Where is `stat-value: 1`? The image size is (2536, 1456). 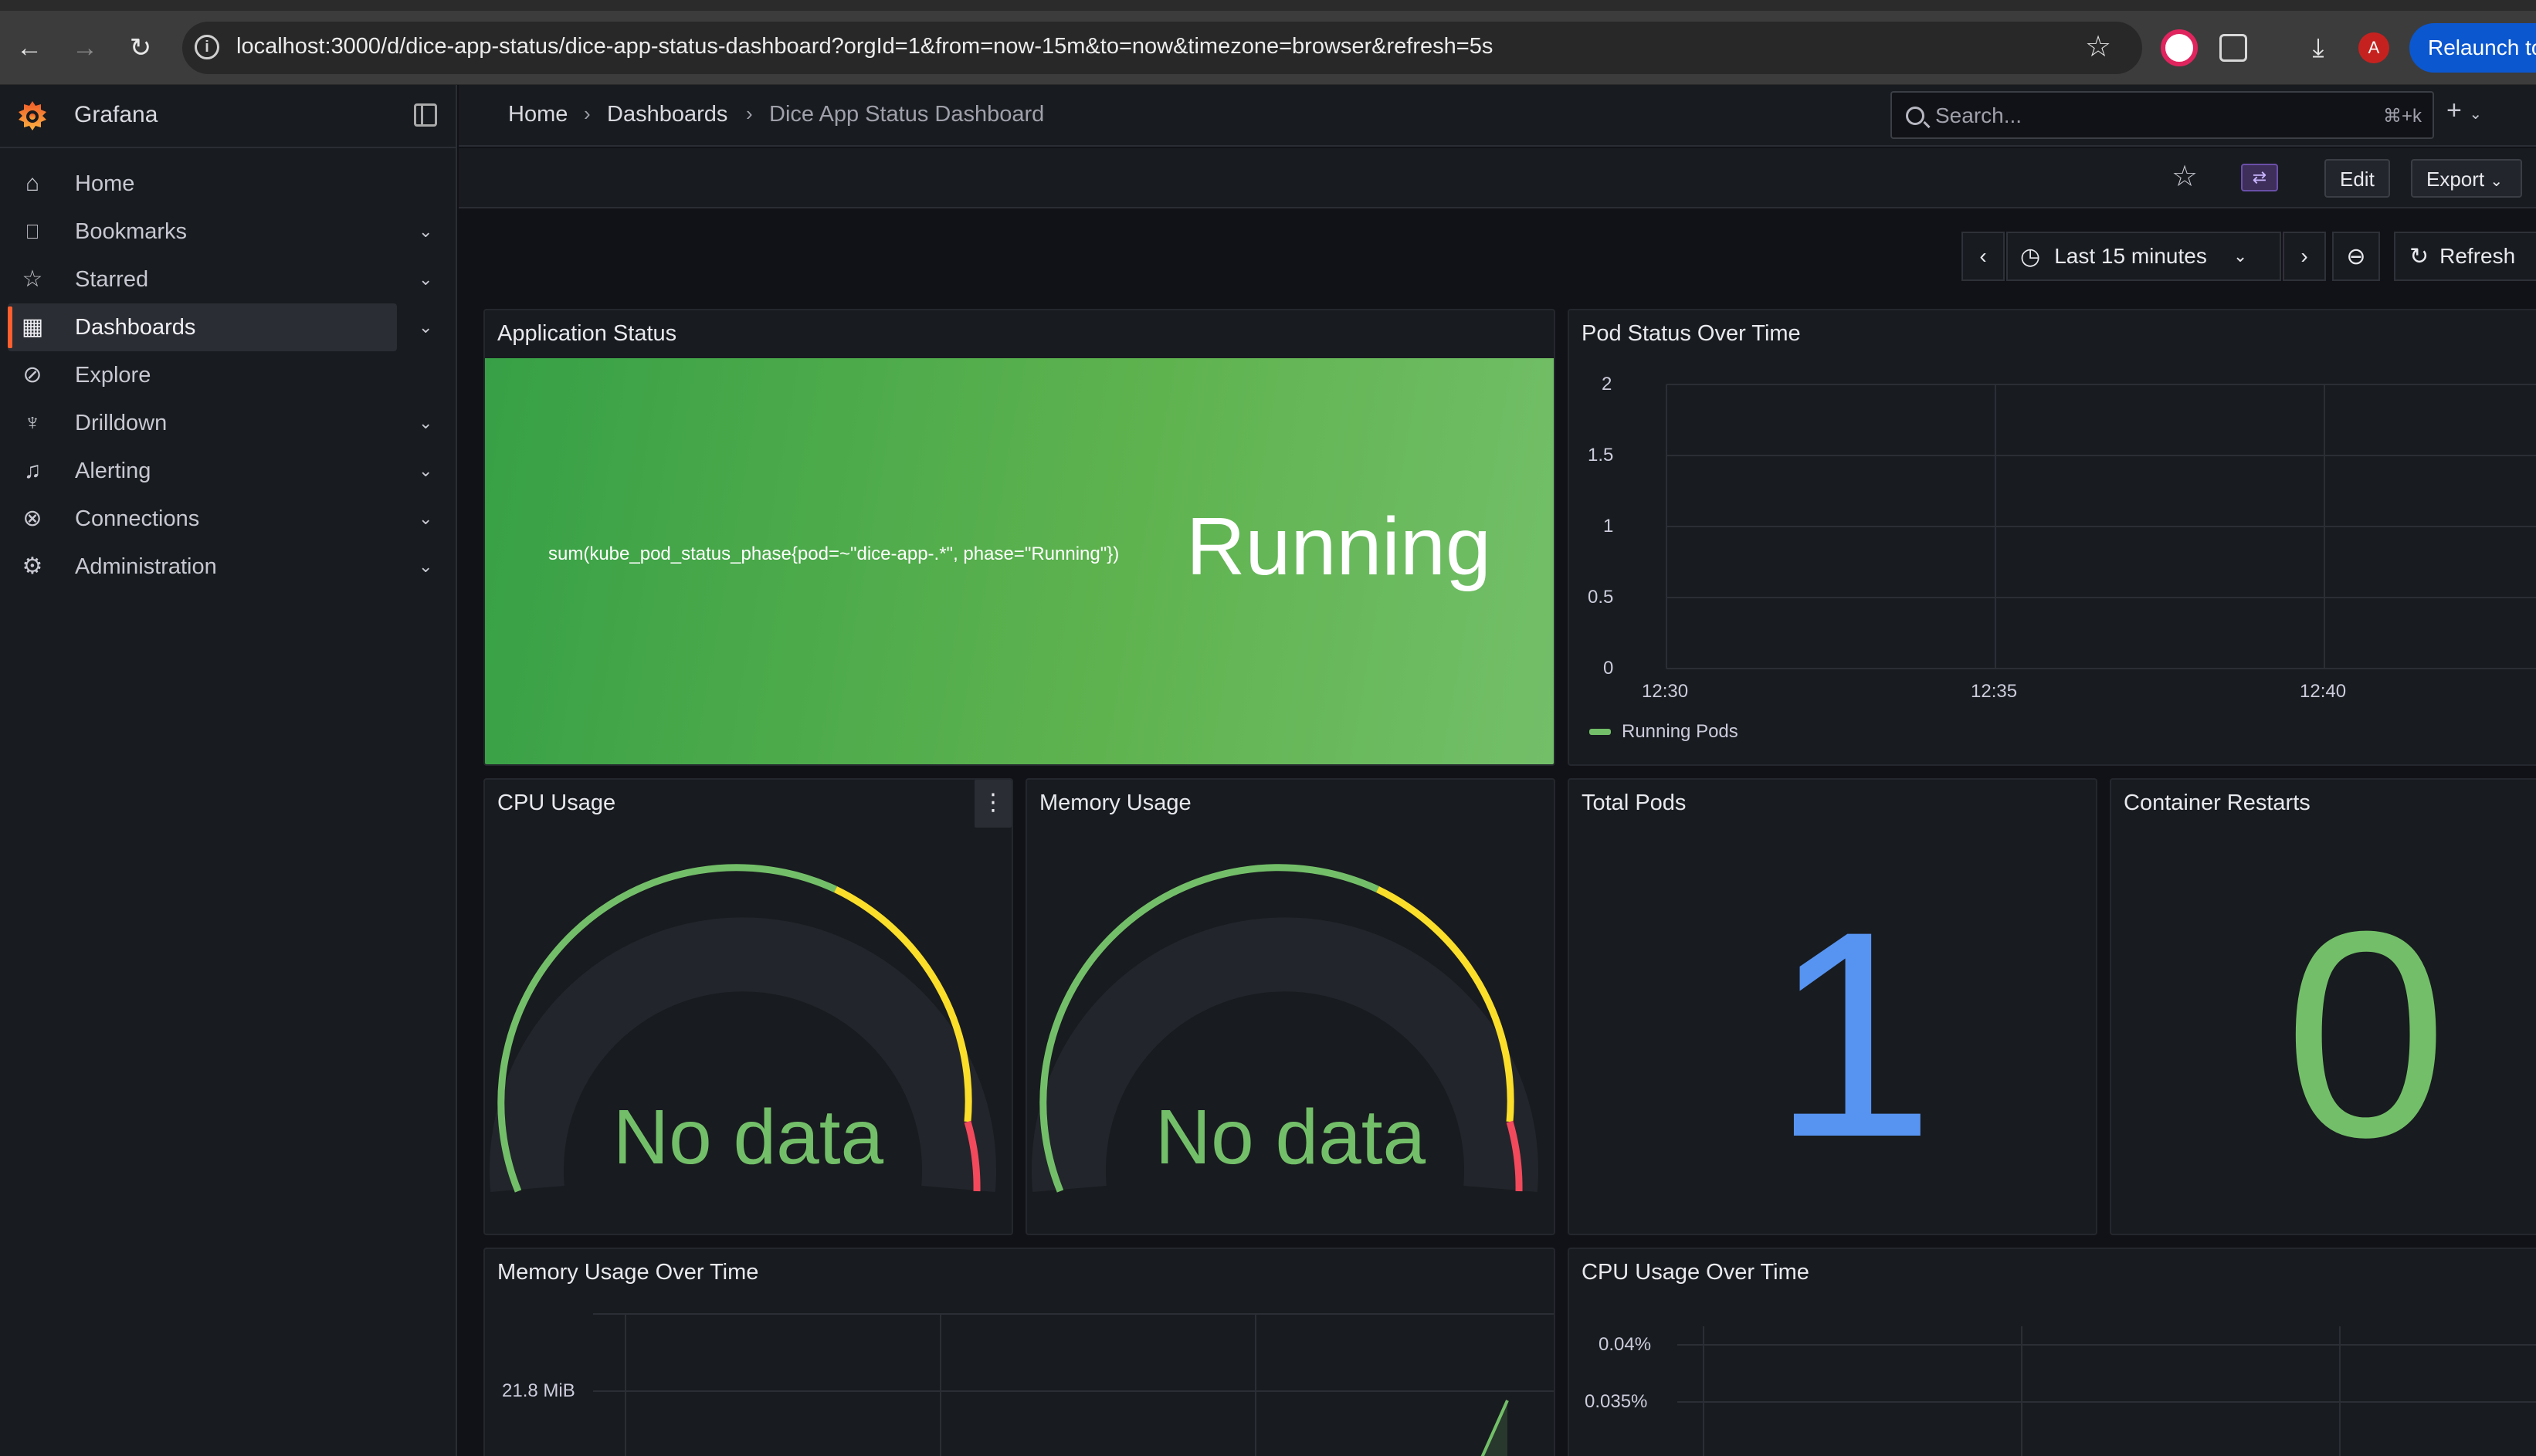 stat-value: 1 is located at coordinates (1853, 1034).